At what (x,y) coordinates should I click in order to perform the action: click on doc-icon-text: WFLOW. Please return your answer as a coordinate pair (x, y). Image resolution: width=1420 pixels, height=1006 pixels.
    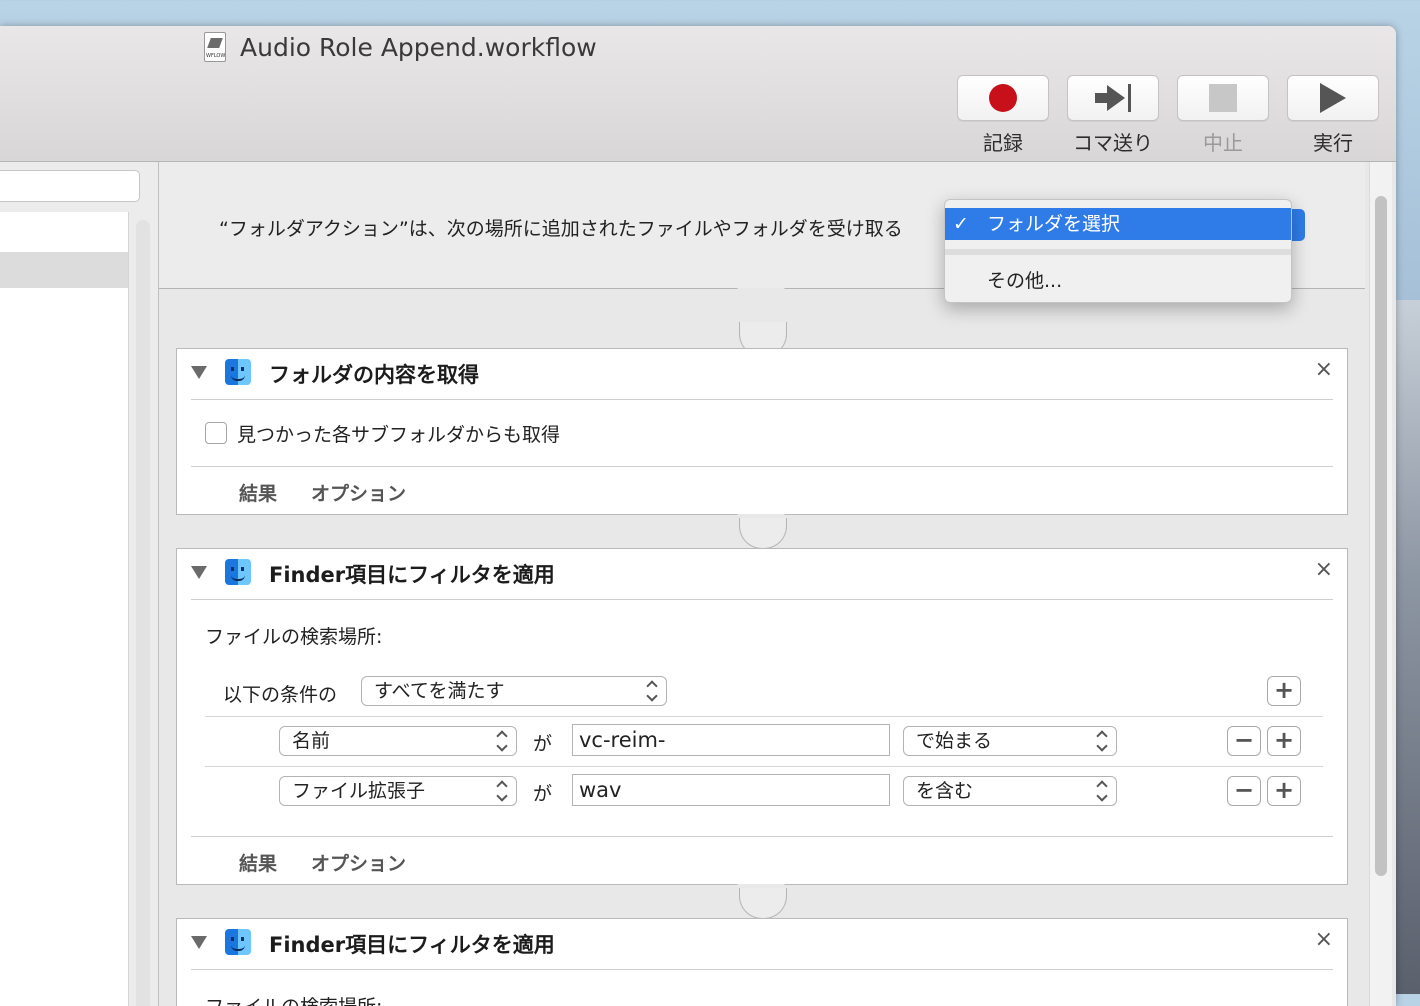
    Looking at the image, I should click on (216, 56).